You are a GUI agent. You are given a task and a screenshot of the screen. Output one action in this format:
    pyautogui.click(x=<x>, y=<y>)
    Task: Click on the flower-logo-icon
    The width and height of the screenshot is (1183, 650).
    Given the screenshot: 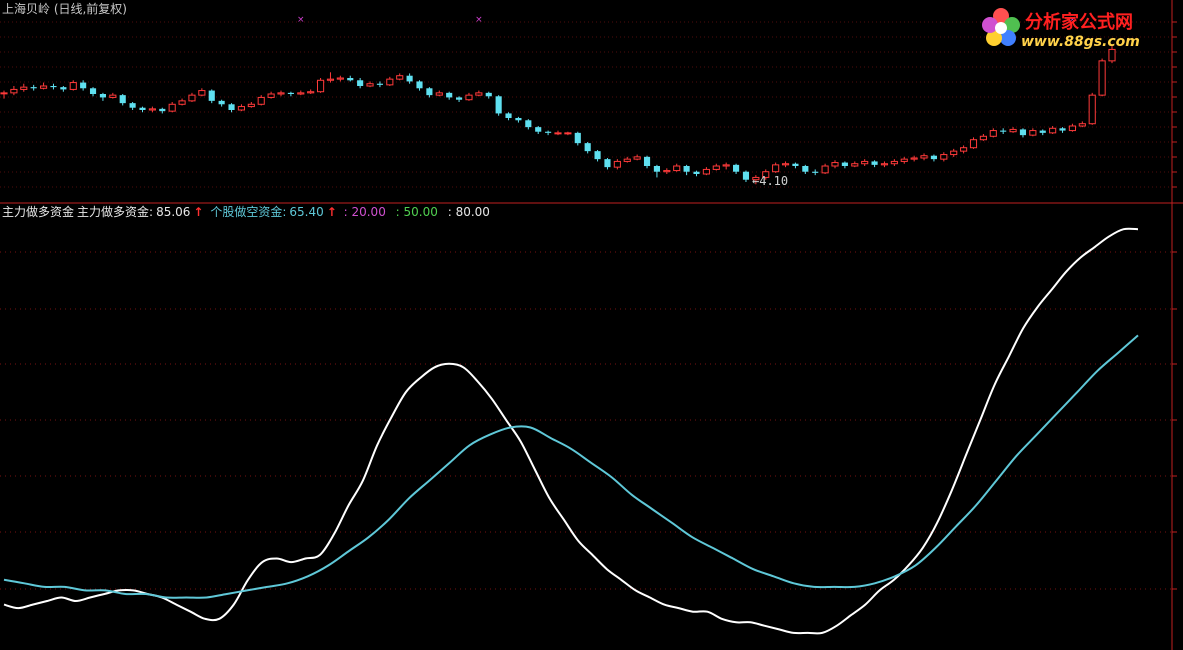 What is the action you would take?
    pyautogui.click(x=1001, y=27)
    